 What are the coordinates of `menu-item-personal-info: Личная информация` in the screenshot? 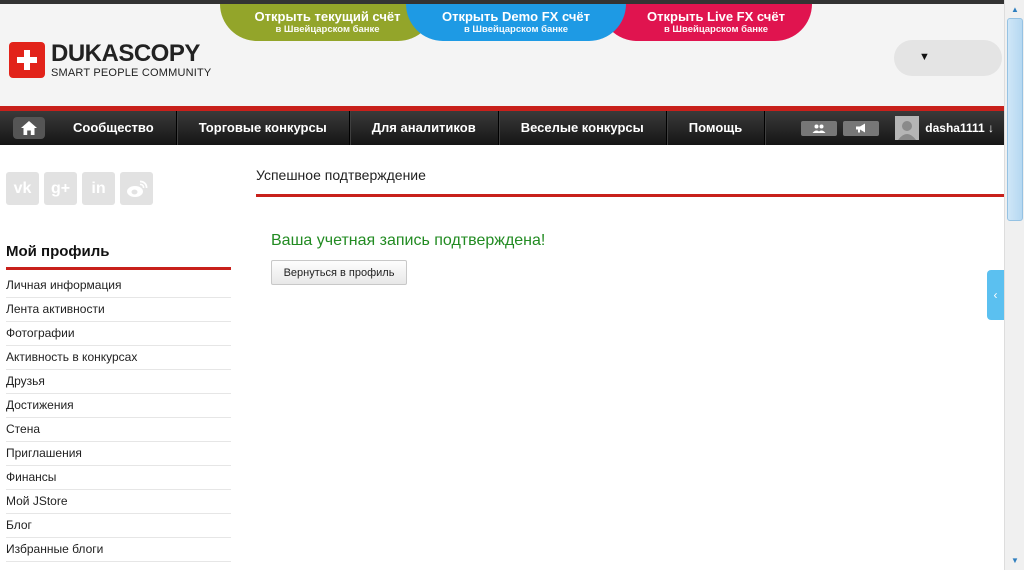 It's located at (118, 286).